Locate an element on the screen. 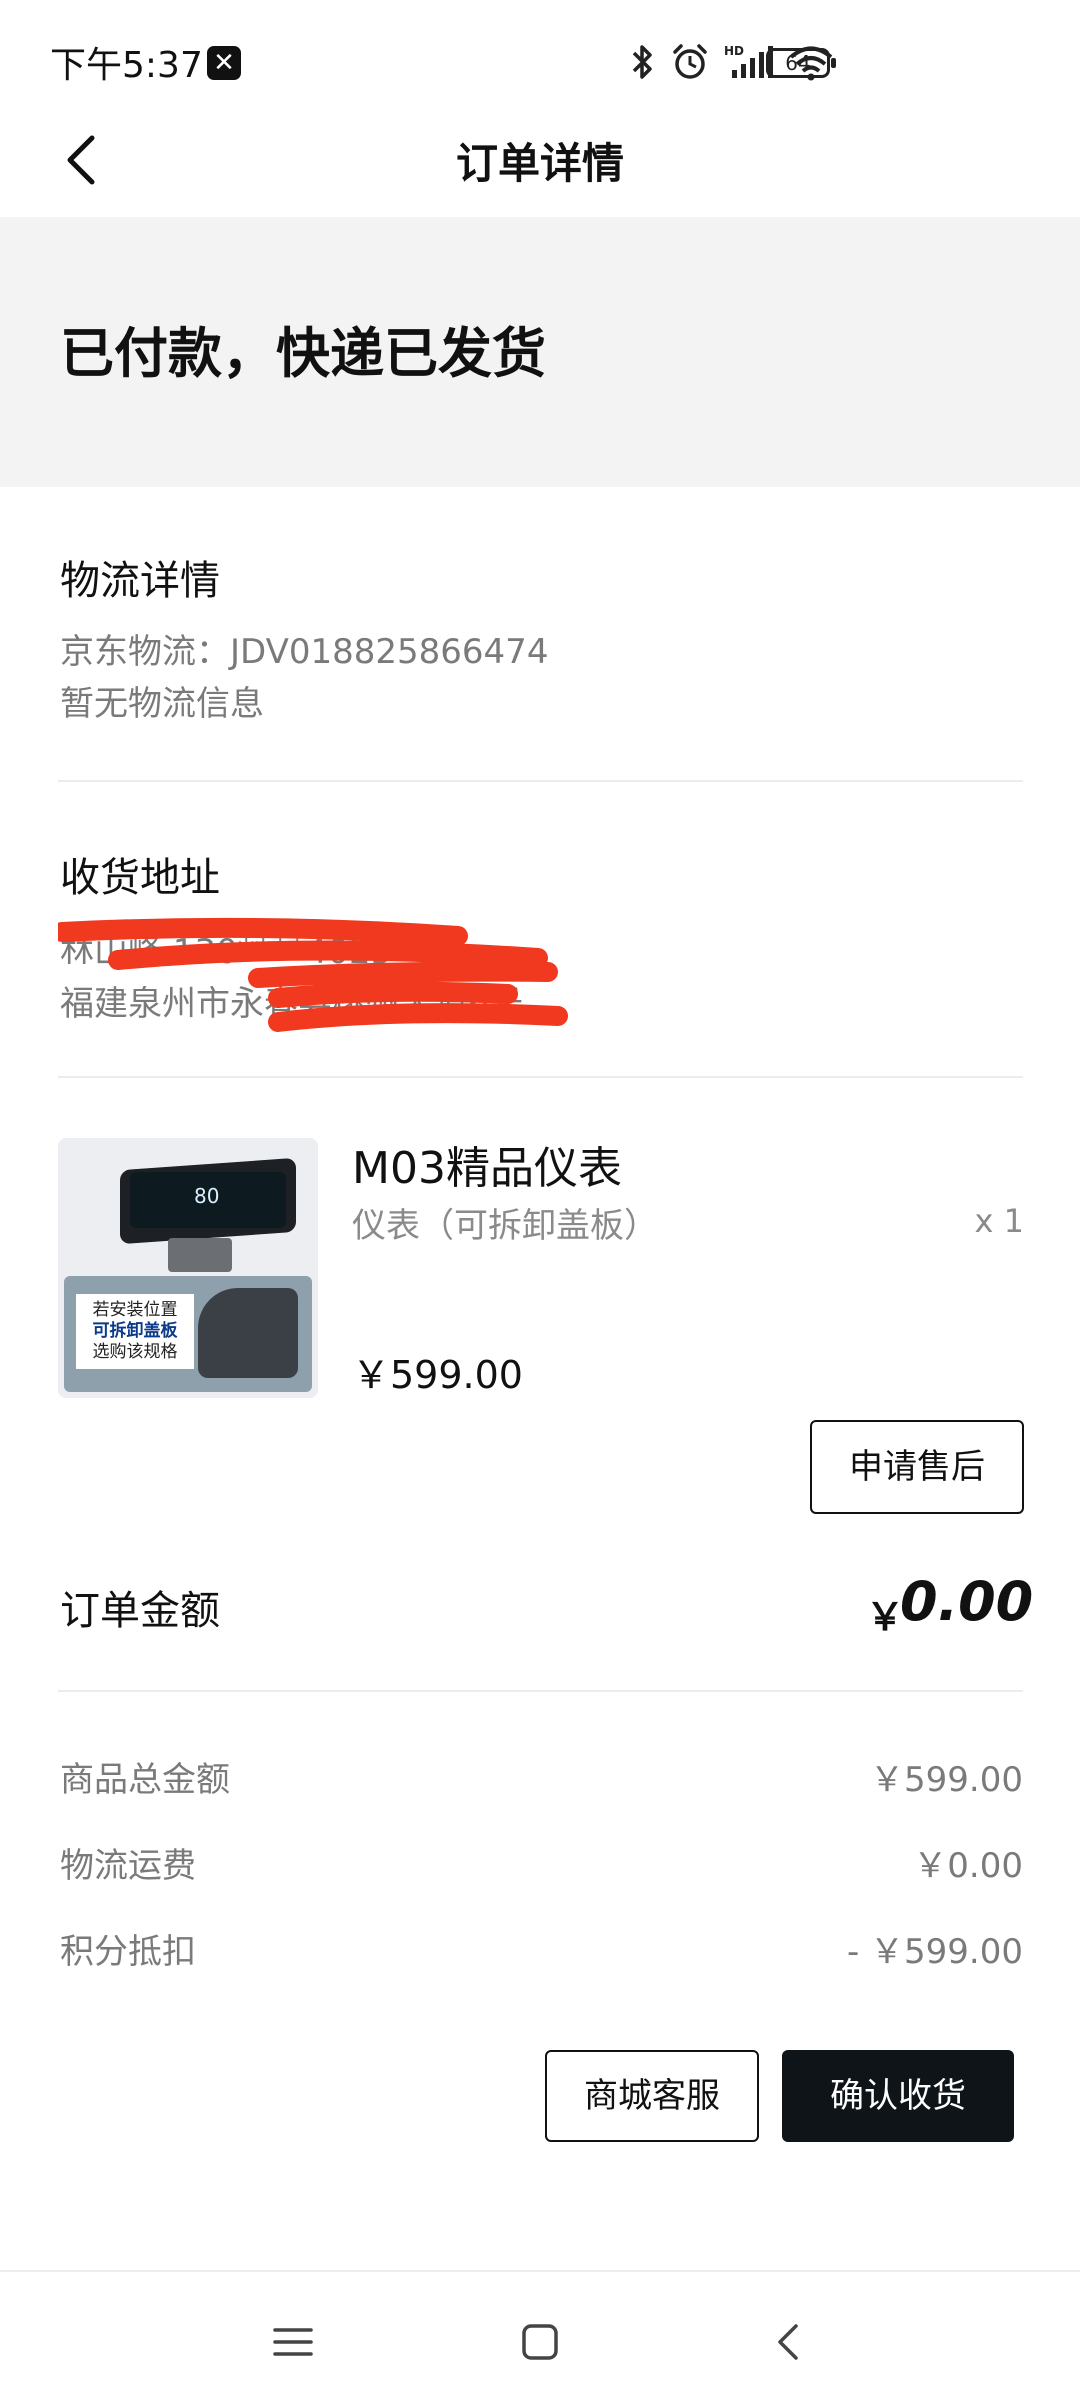  image-caption: 若安装位置 可拆卸盖板 选购该规格 is located at coordinates (135, 1331).